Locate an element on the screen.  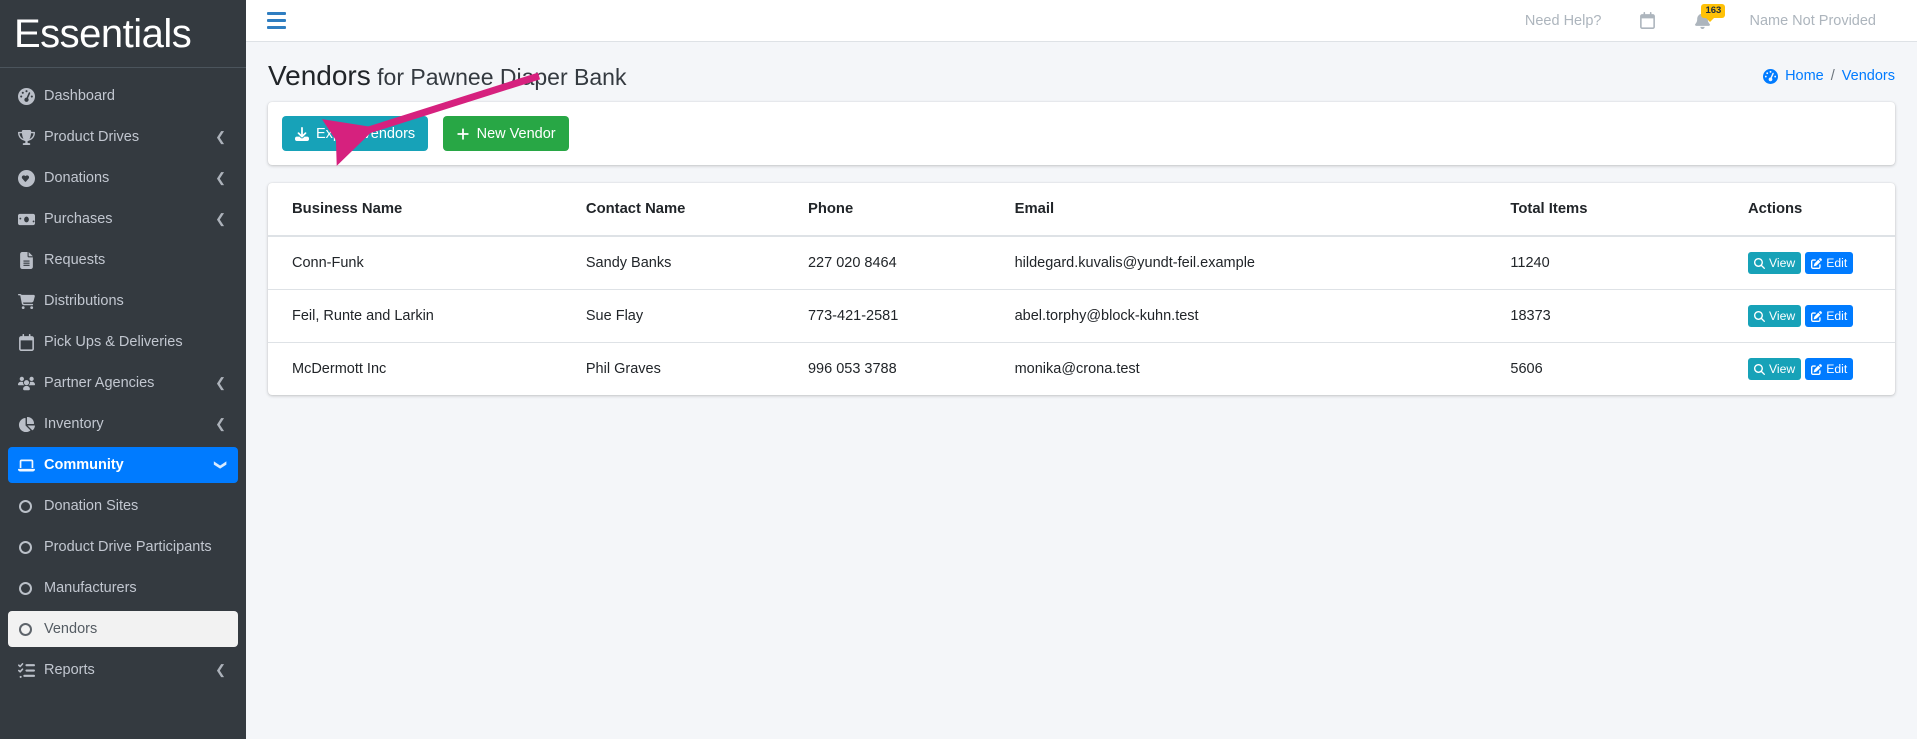
cell-actions: View Edit is located at coordinates (1817, 368).